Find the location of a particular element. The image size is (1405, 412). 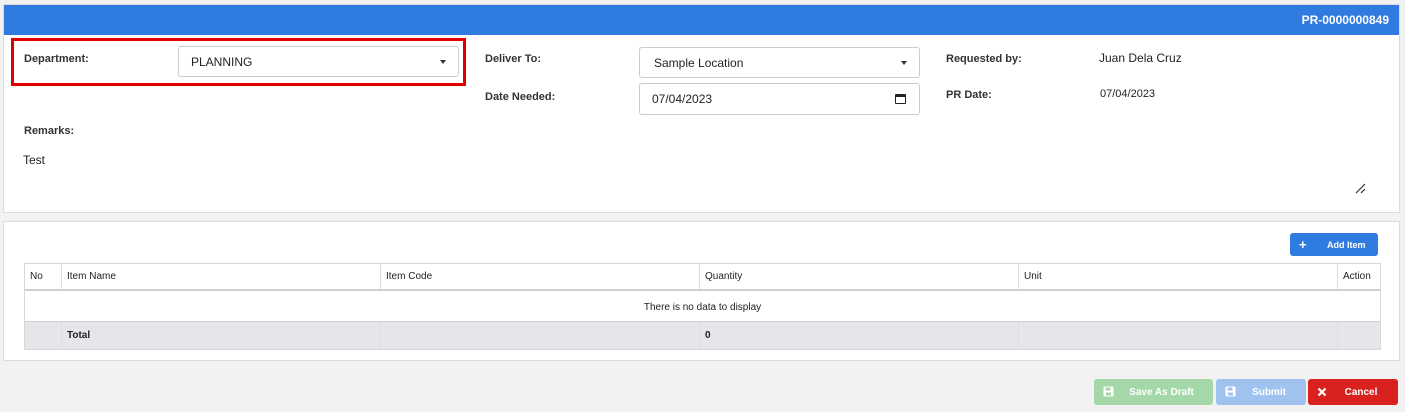

total-row: Total 0 is located at coordinates (702, 335).